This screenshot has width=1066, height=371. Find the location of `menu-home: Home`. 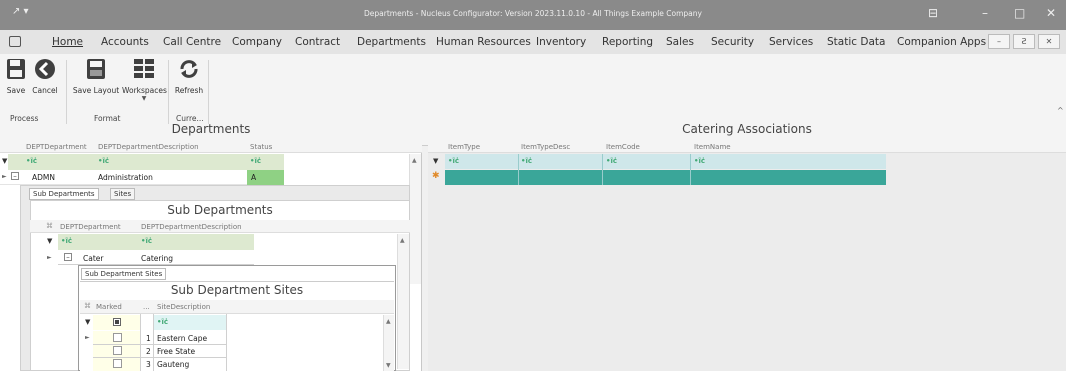

menu-home: Home is located at coordinates (67, 42).